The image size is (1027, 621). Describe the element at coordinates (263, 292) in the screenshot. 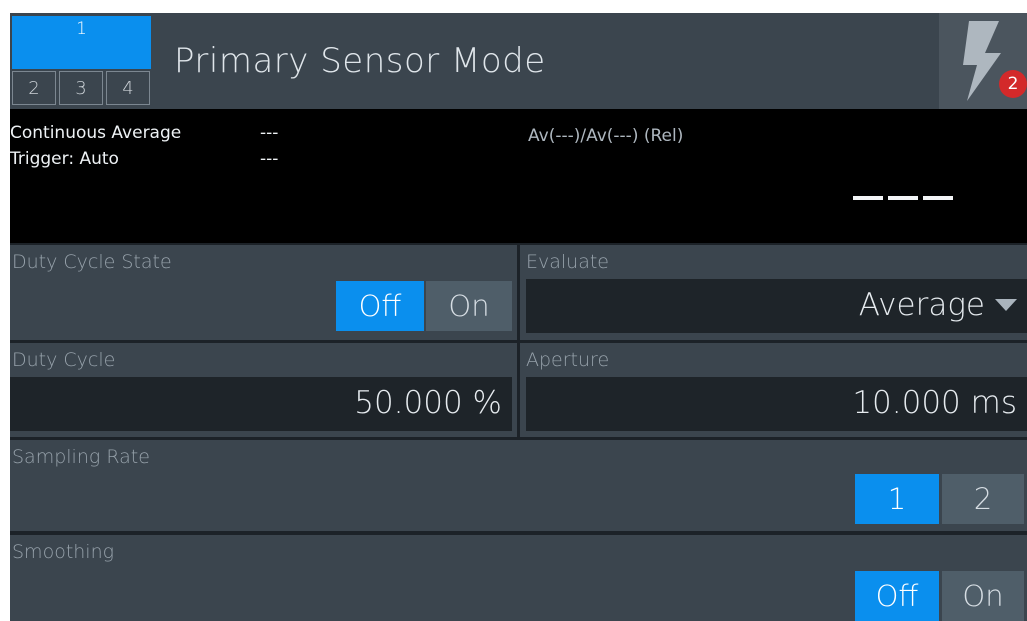

I see `duty-cycle-state-panel: Duty Cycle State Off On` at that location.